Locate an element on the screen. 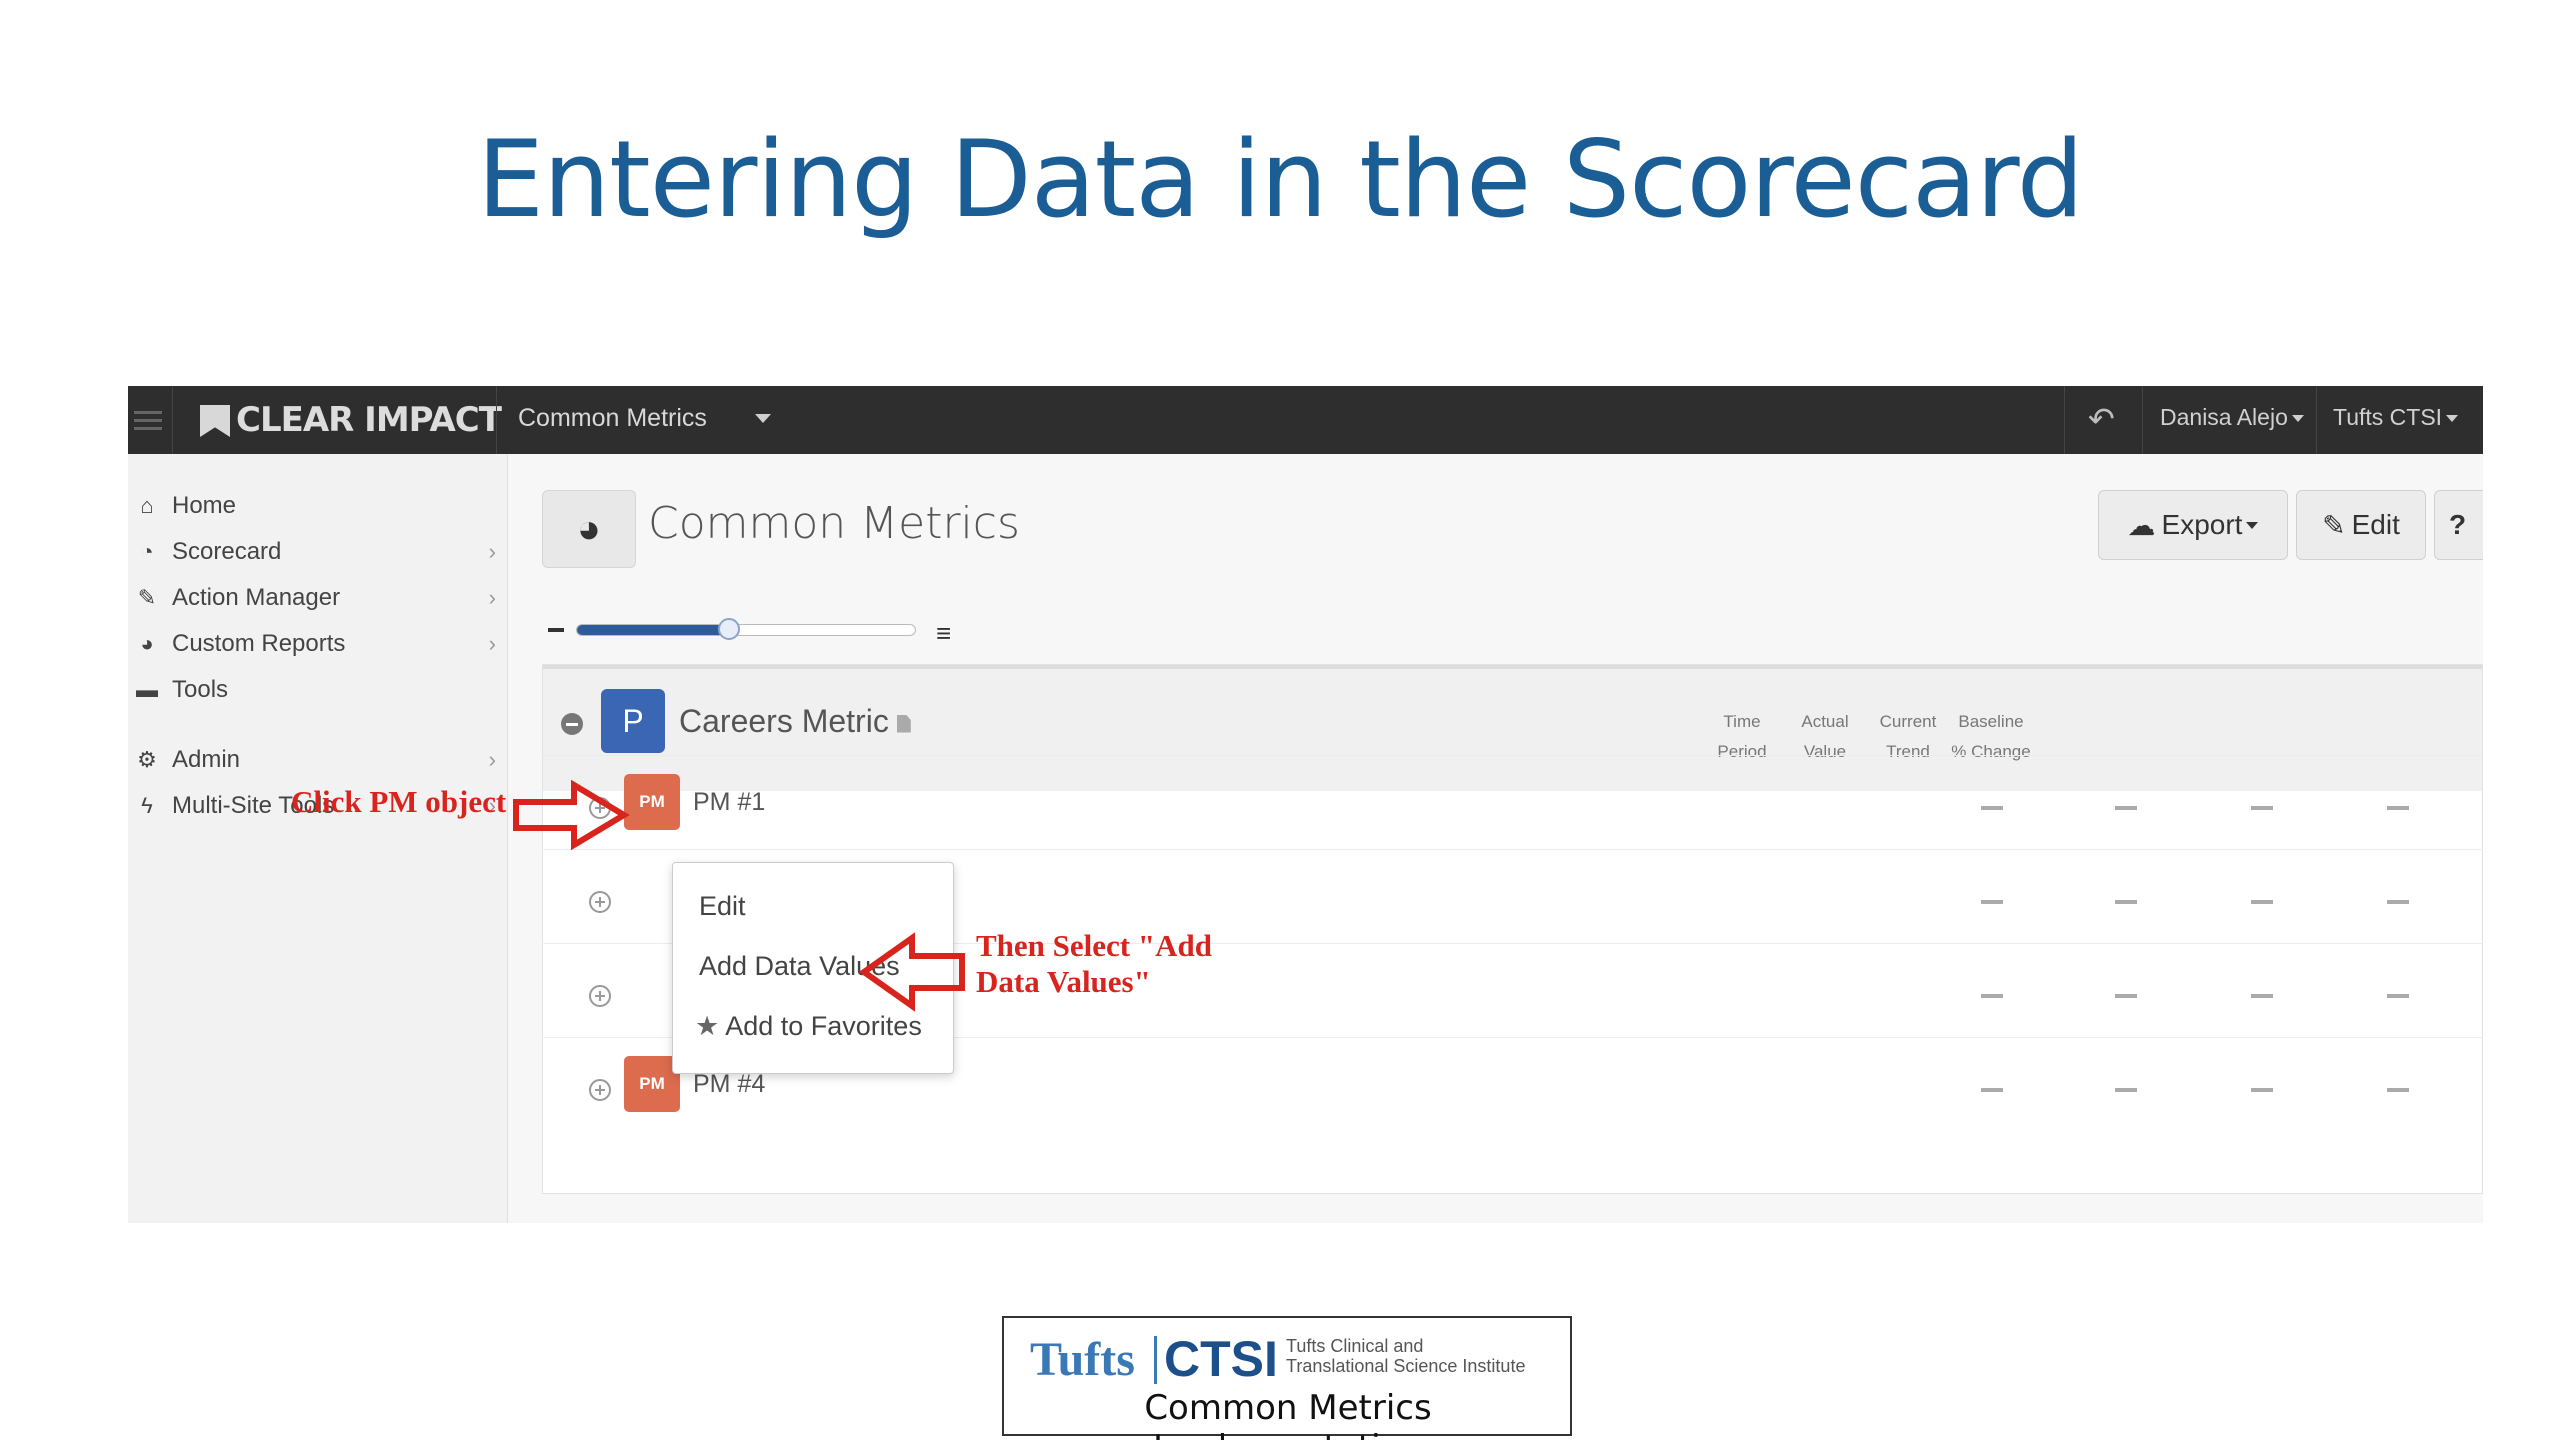 This screenshot has height=1440, width=2560. sidebar-item-label: Home is located at coordinates (204, 505).